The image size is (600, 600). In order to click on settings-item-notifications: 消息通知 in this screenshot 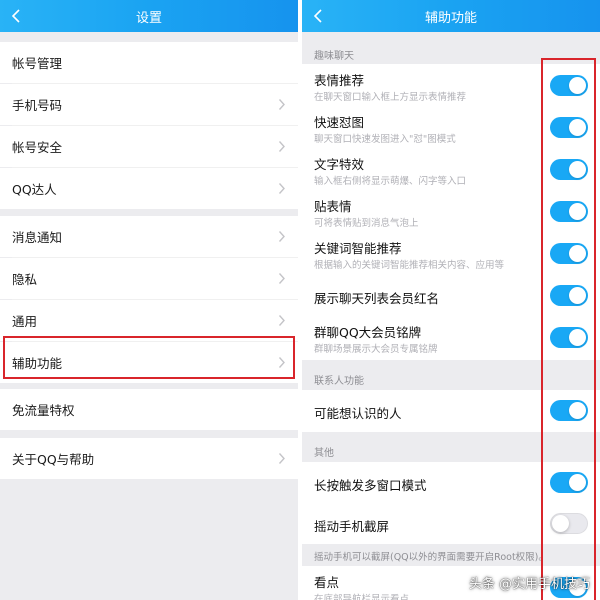, I will do `click(149, 236)`.